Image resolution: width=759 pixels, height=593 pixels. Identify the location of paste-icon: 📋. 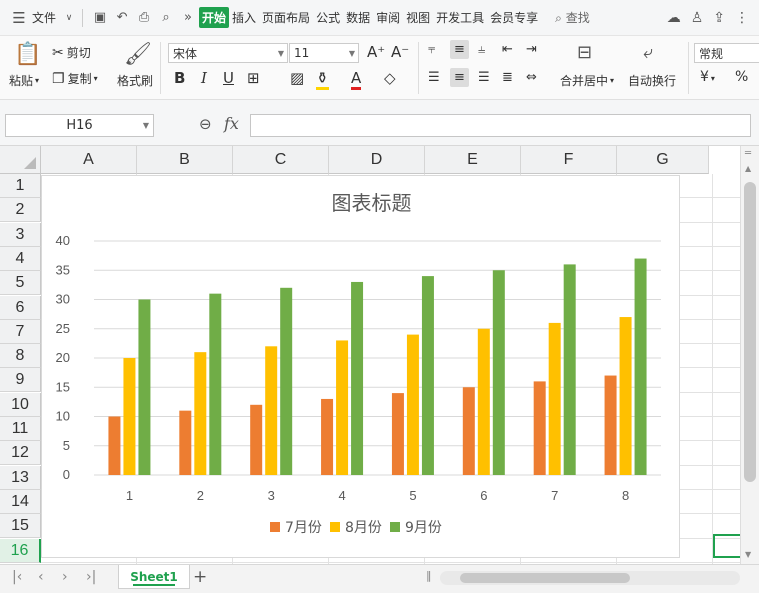
(27, 54).